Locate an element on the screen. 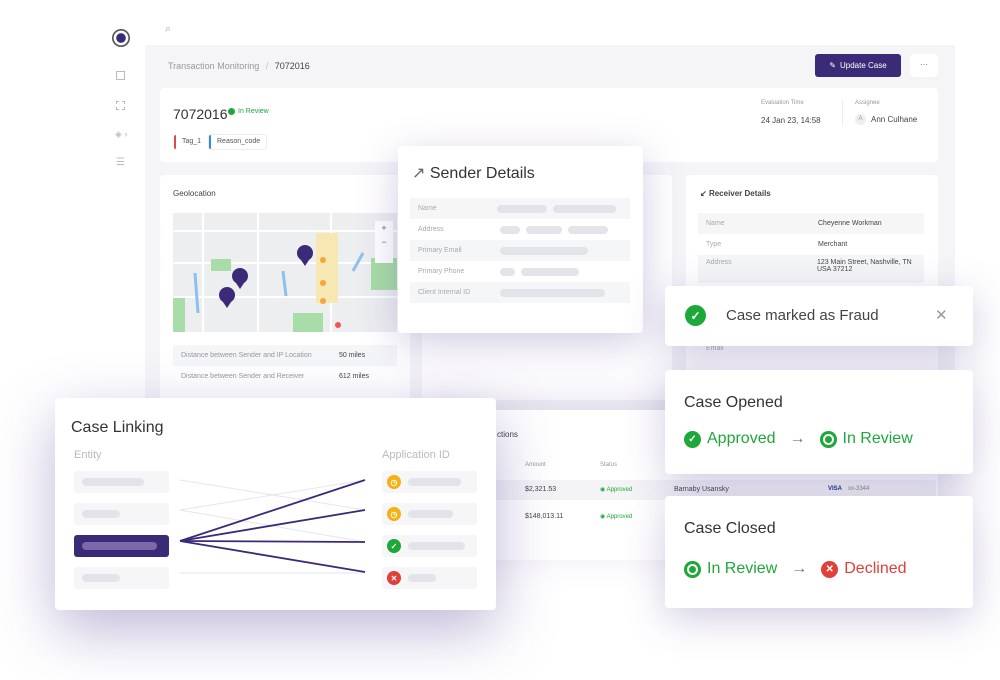 The image size is (1000, 680). update-case-button: ✎ Update Case is located at coordinates (858, 65).